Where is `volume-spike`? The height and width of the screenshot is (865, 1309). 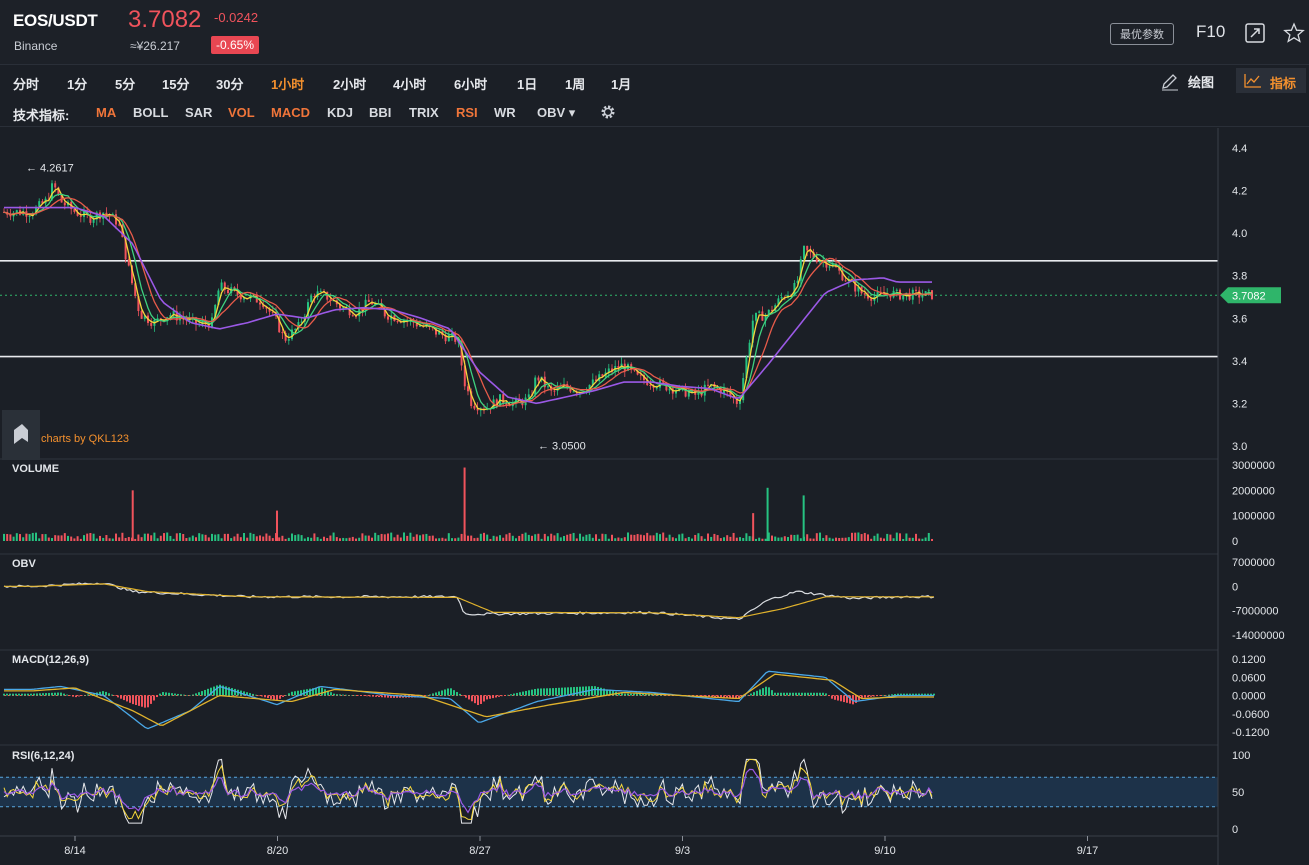
volume-spike is located at coordinates (803, 518).